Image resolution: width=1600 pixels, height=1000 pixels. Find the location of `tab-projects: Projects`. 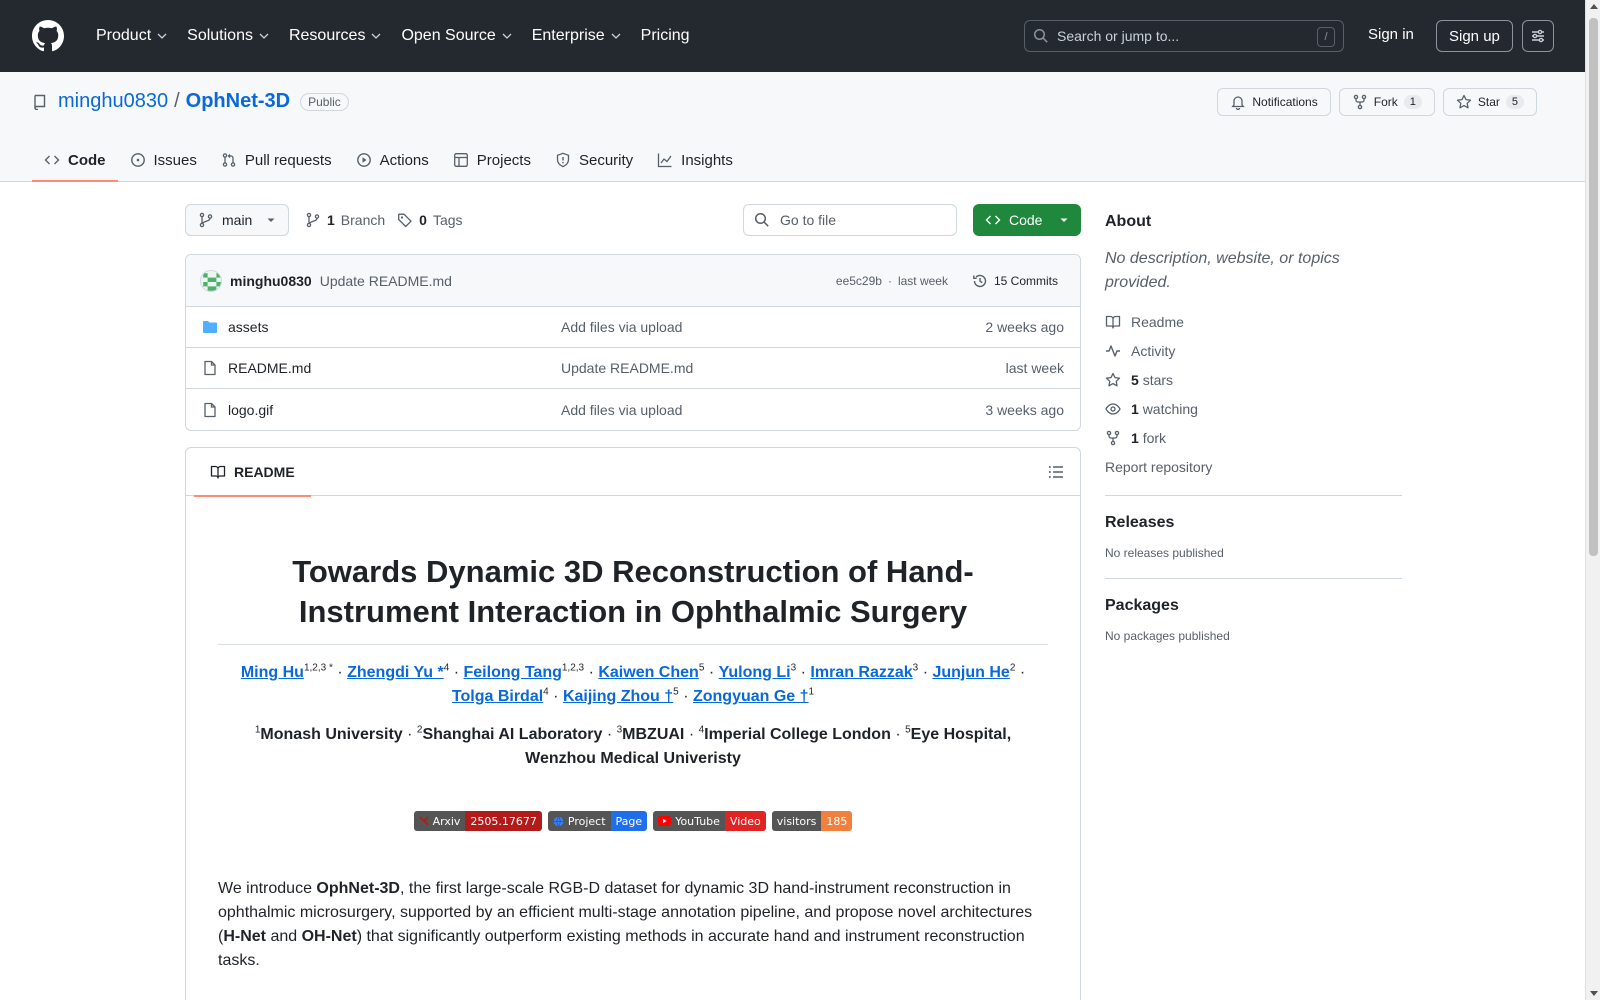

tab-projects: Projects is located at coordinates (492, 160).